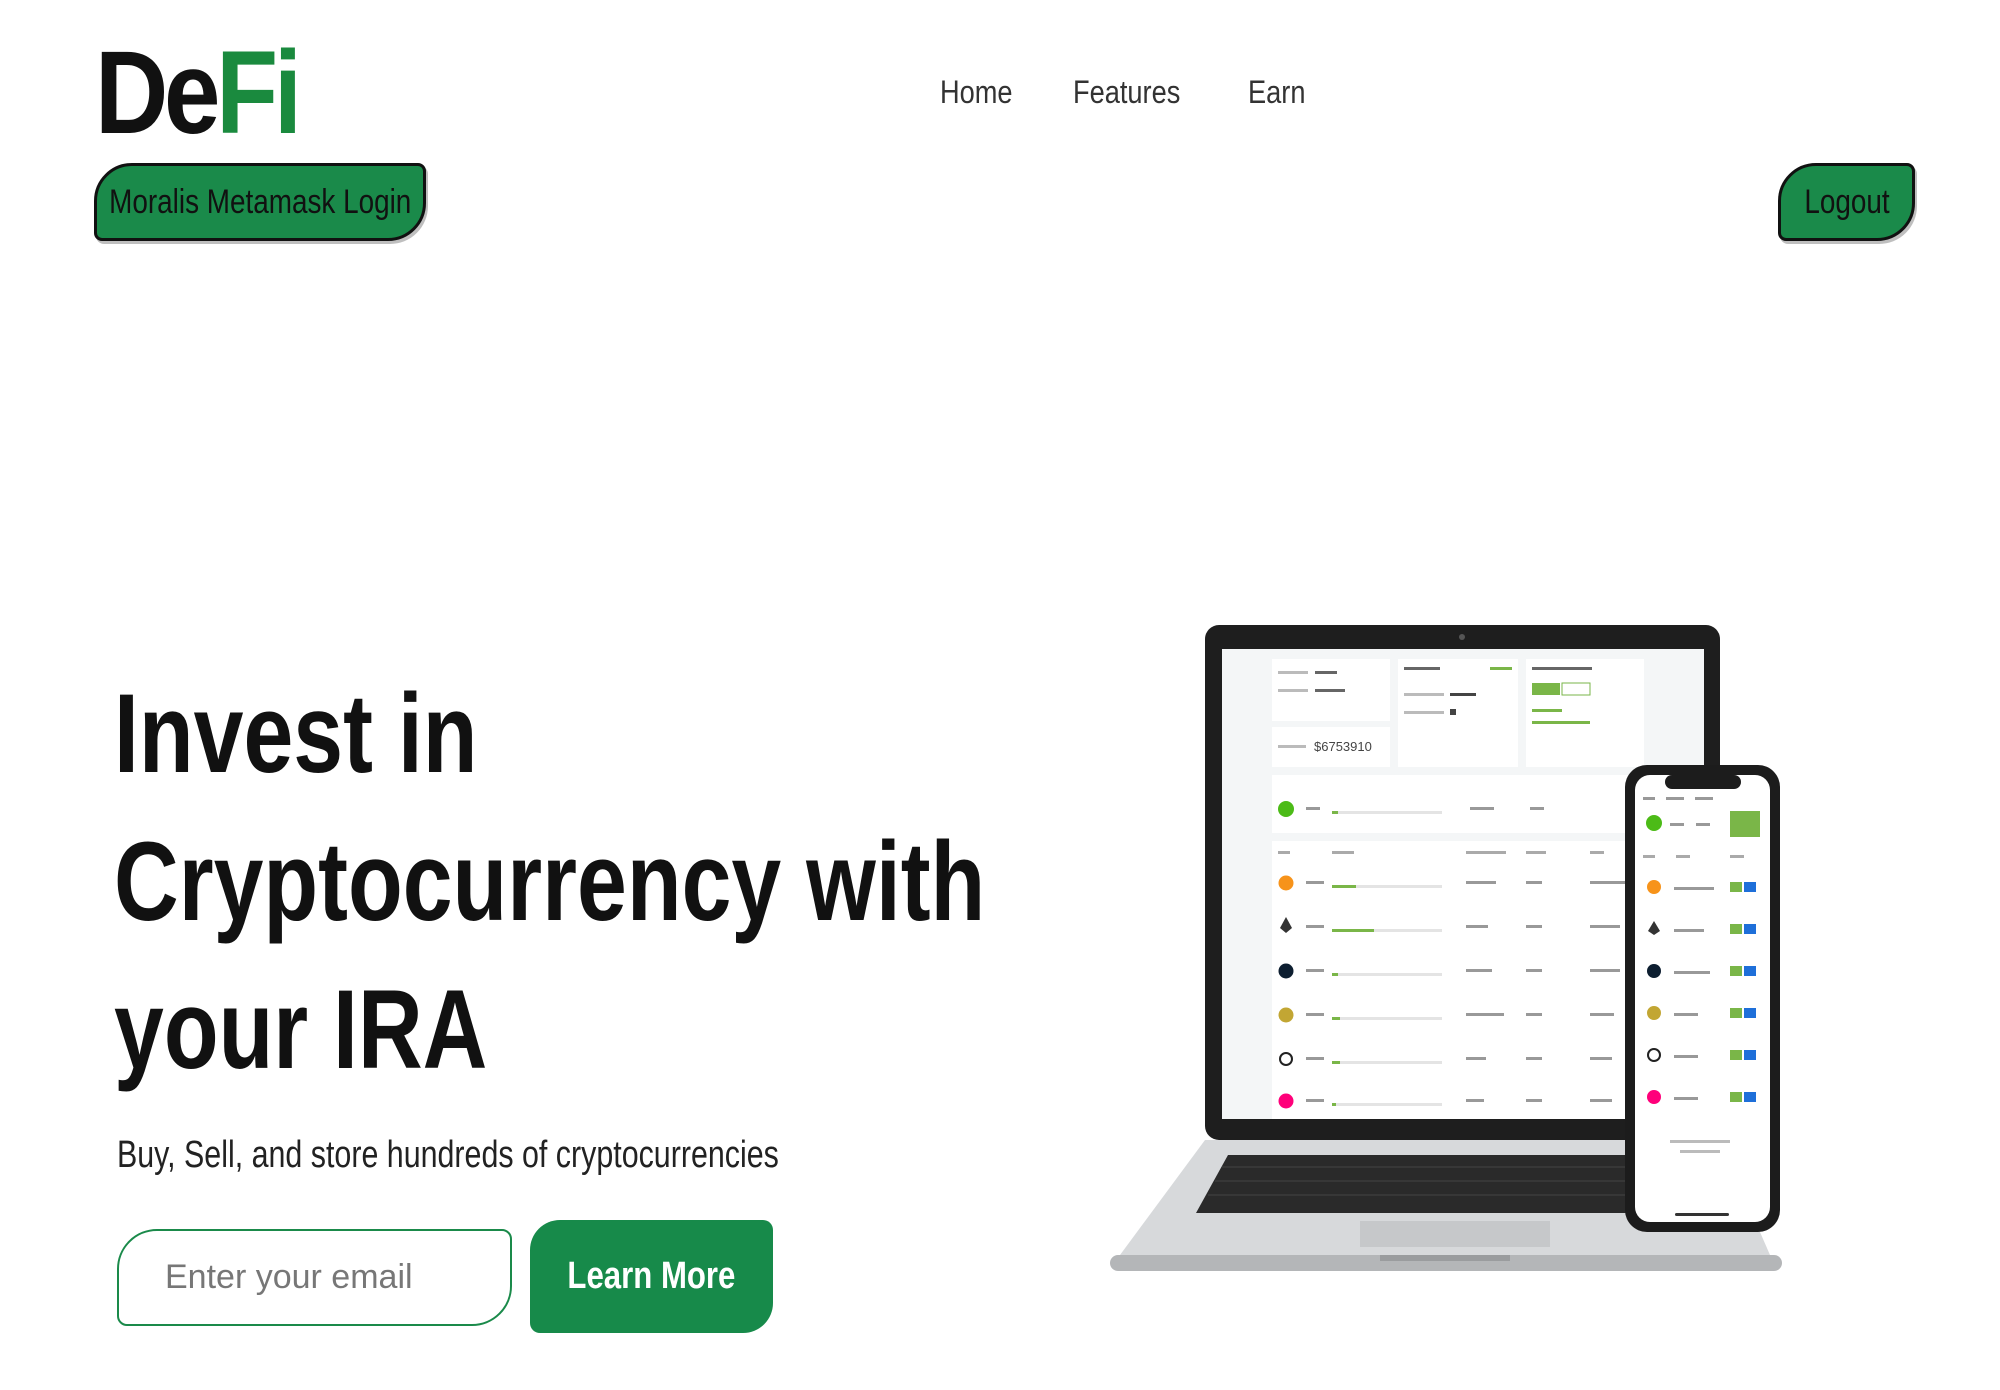 The image size is (2000, 1390). I want to click on logo-fi: Fi, so click(259, 93).